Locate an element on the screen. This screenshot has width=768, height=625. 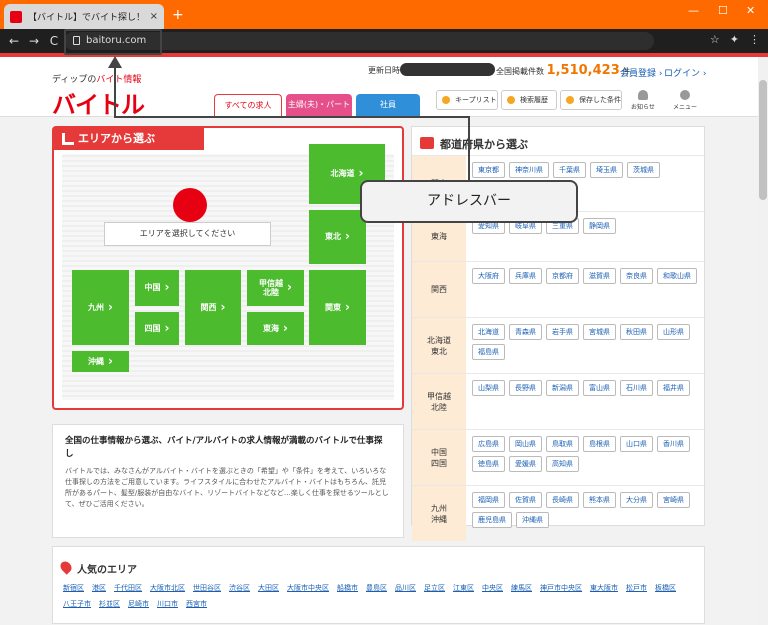
tab-part-time: 主婦(夫)・パート is located at coordinates (319, 105).